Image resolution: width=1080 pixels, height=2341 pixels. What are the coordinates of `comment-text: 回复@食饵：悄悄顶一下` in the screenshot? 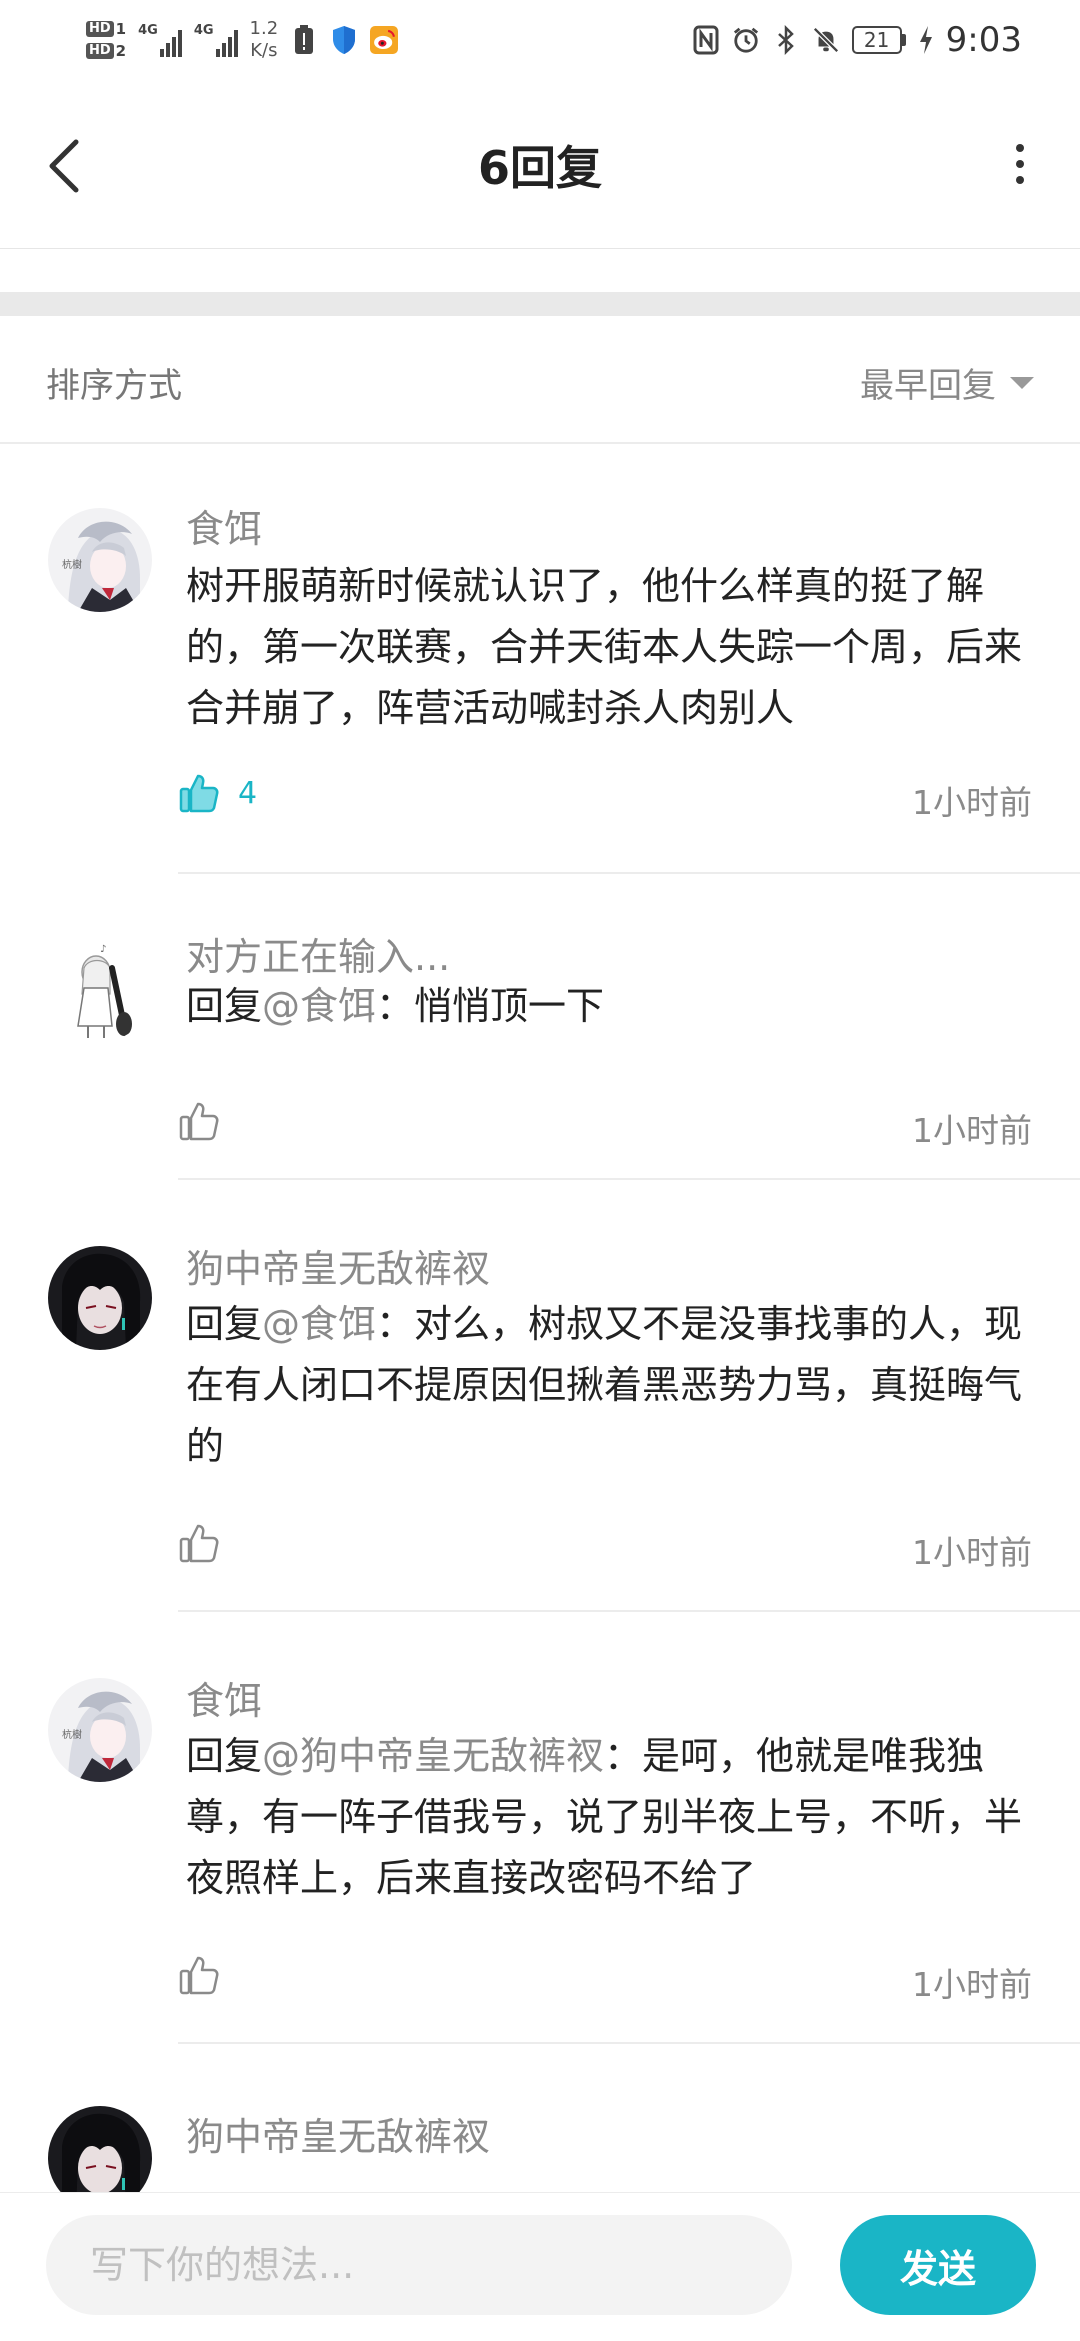 It's located at (611, 1006).